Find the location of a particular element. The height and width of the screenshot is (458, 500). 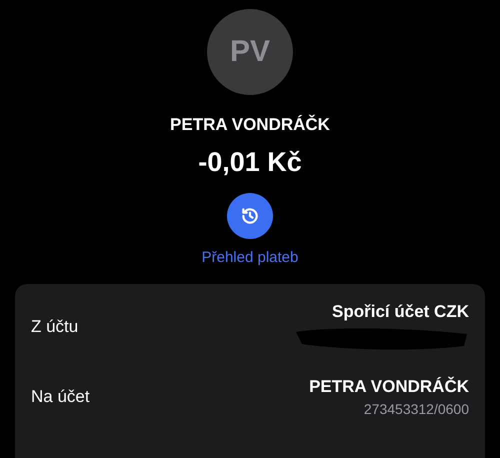

history-button is located at coordinates (250, 216).